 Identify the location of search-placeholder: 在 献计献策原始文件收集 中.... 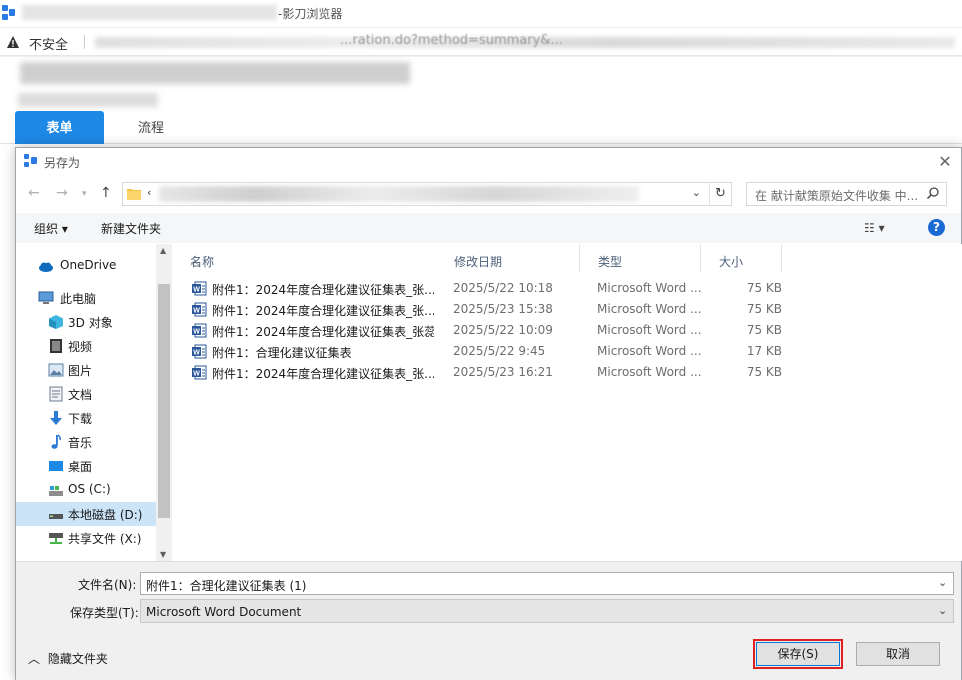
(837, 195).